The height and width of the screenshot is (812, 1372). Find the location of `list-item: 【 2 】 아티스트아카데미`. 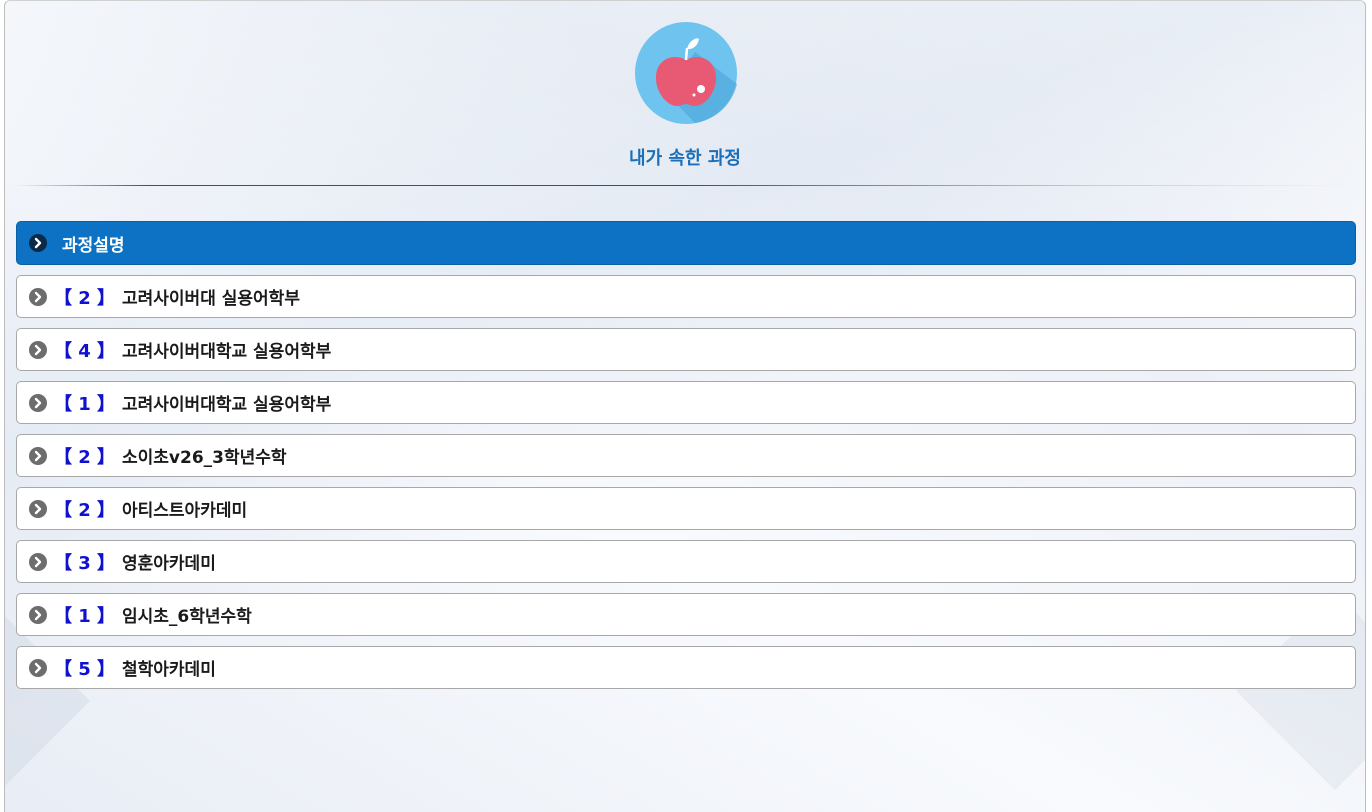

list-item: 【 2 】 아티스트아카데미 is located at coordinates (686, 508).